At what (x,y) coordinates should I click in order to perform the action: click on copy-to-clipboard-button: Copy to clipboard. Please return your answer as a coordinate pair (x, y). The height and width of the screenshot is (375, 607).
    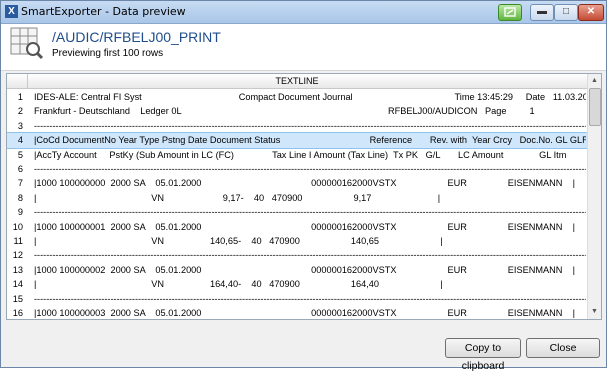
    Looking at the image, I should click on (483, 355).